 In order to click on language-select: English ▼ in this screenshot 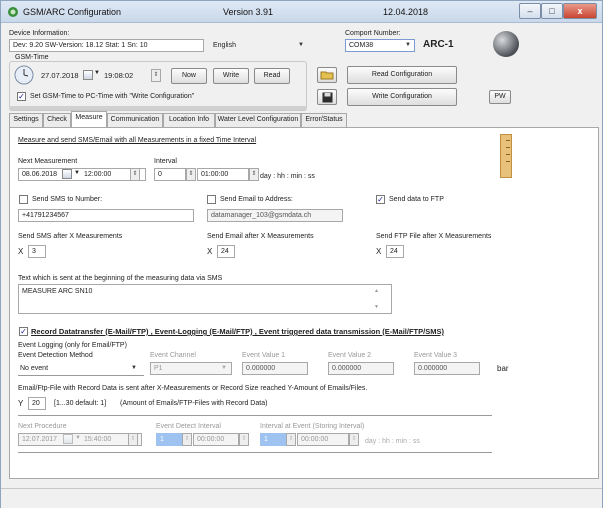, I will do `click(259, 45)`.